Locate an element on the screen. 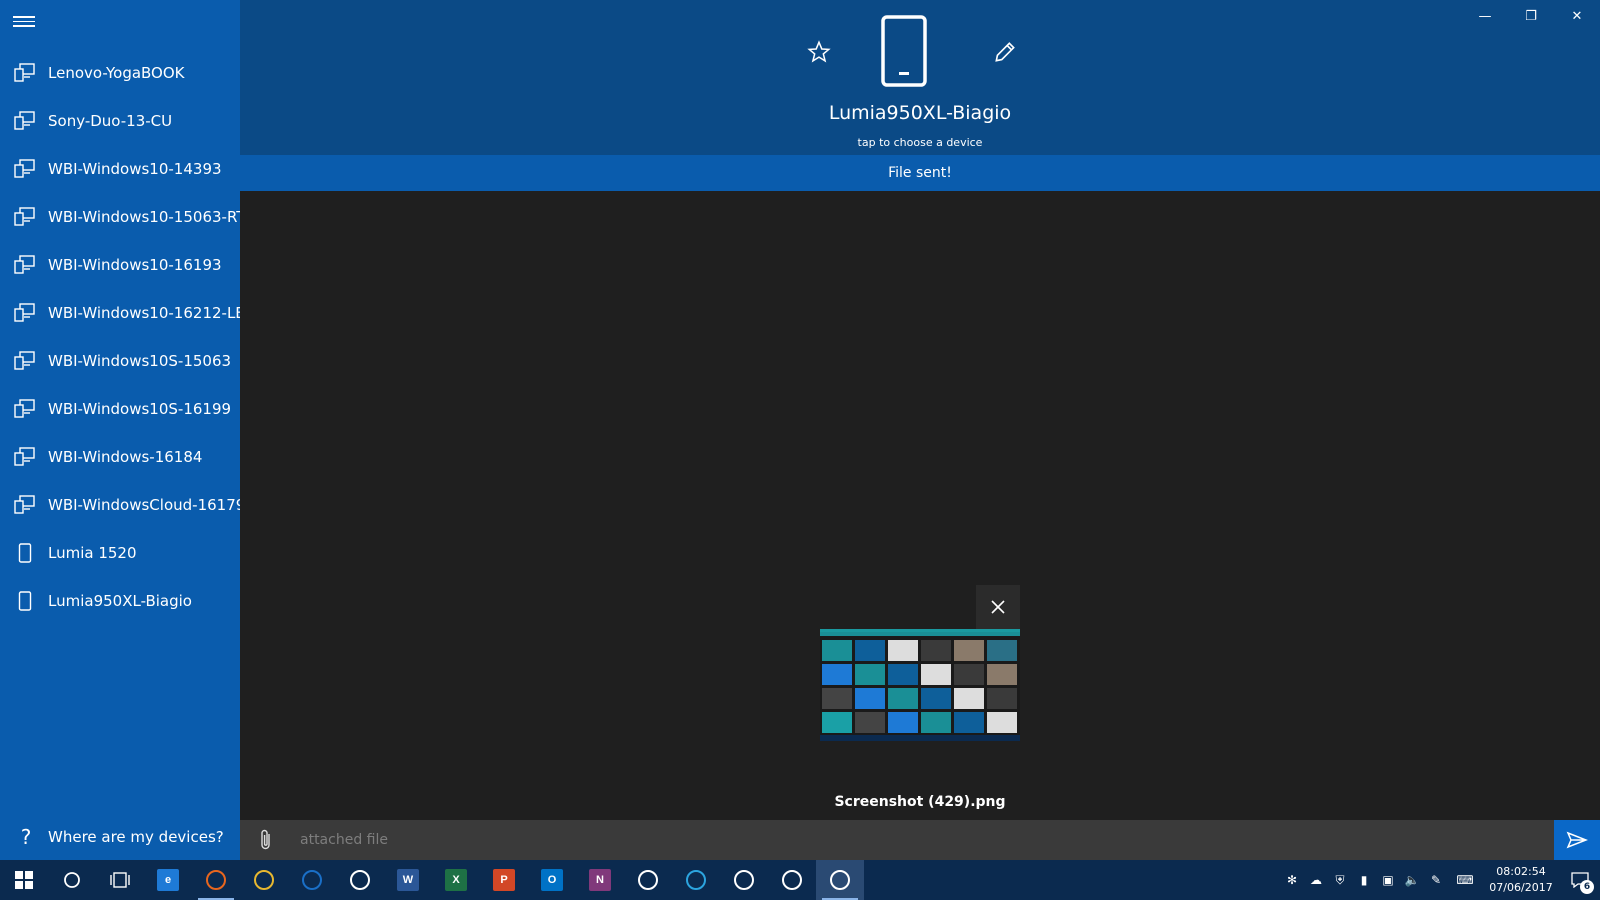 The height and width of the screenshot is (900, 1600). onenote-icon: N is located at coordinates (600, 880).